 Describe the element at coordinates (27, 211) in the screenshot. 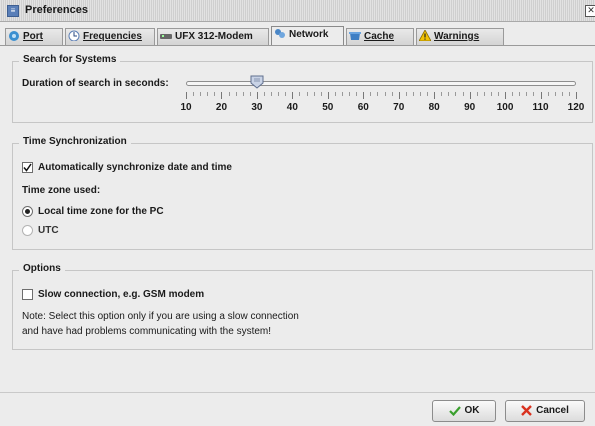

I see `local-timezone-radio` at that location.